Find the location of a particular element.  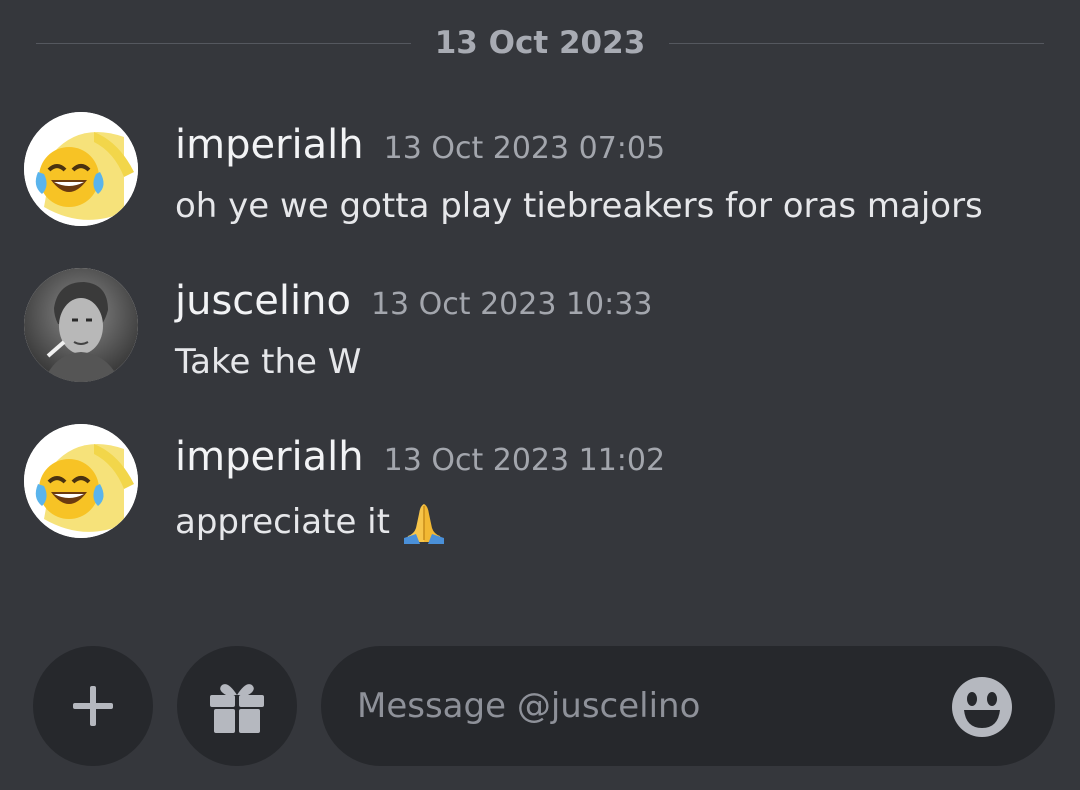

gift-button is located at coordinates (237, 706).